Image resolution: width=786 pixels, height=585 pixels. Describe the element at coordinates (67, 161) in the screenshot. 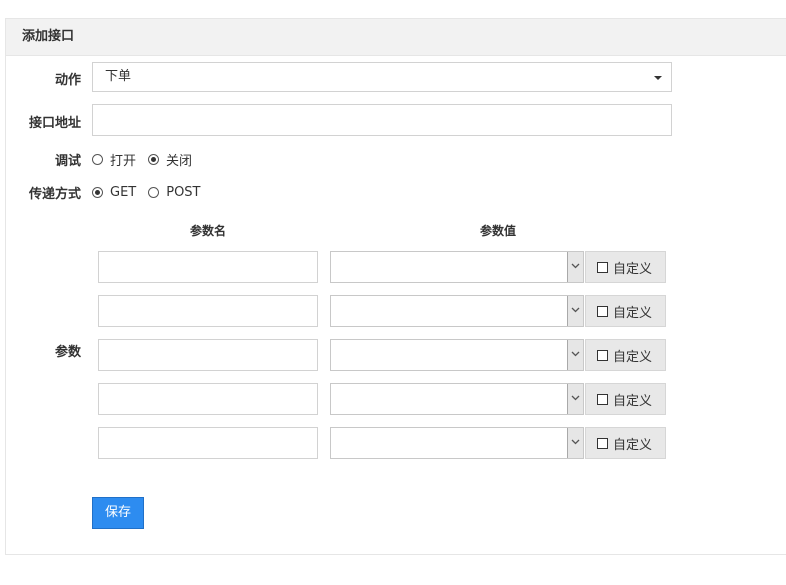

I see `debug-label: 调试` at that location.